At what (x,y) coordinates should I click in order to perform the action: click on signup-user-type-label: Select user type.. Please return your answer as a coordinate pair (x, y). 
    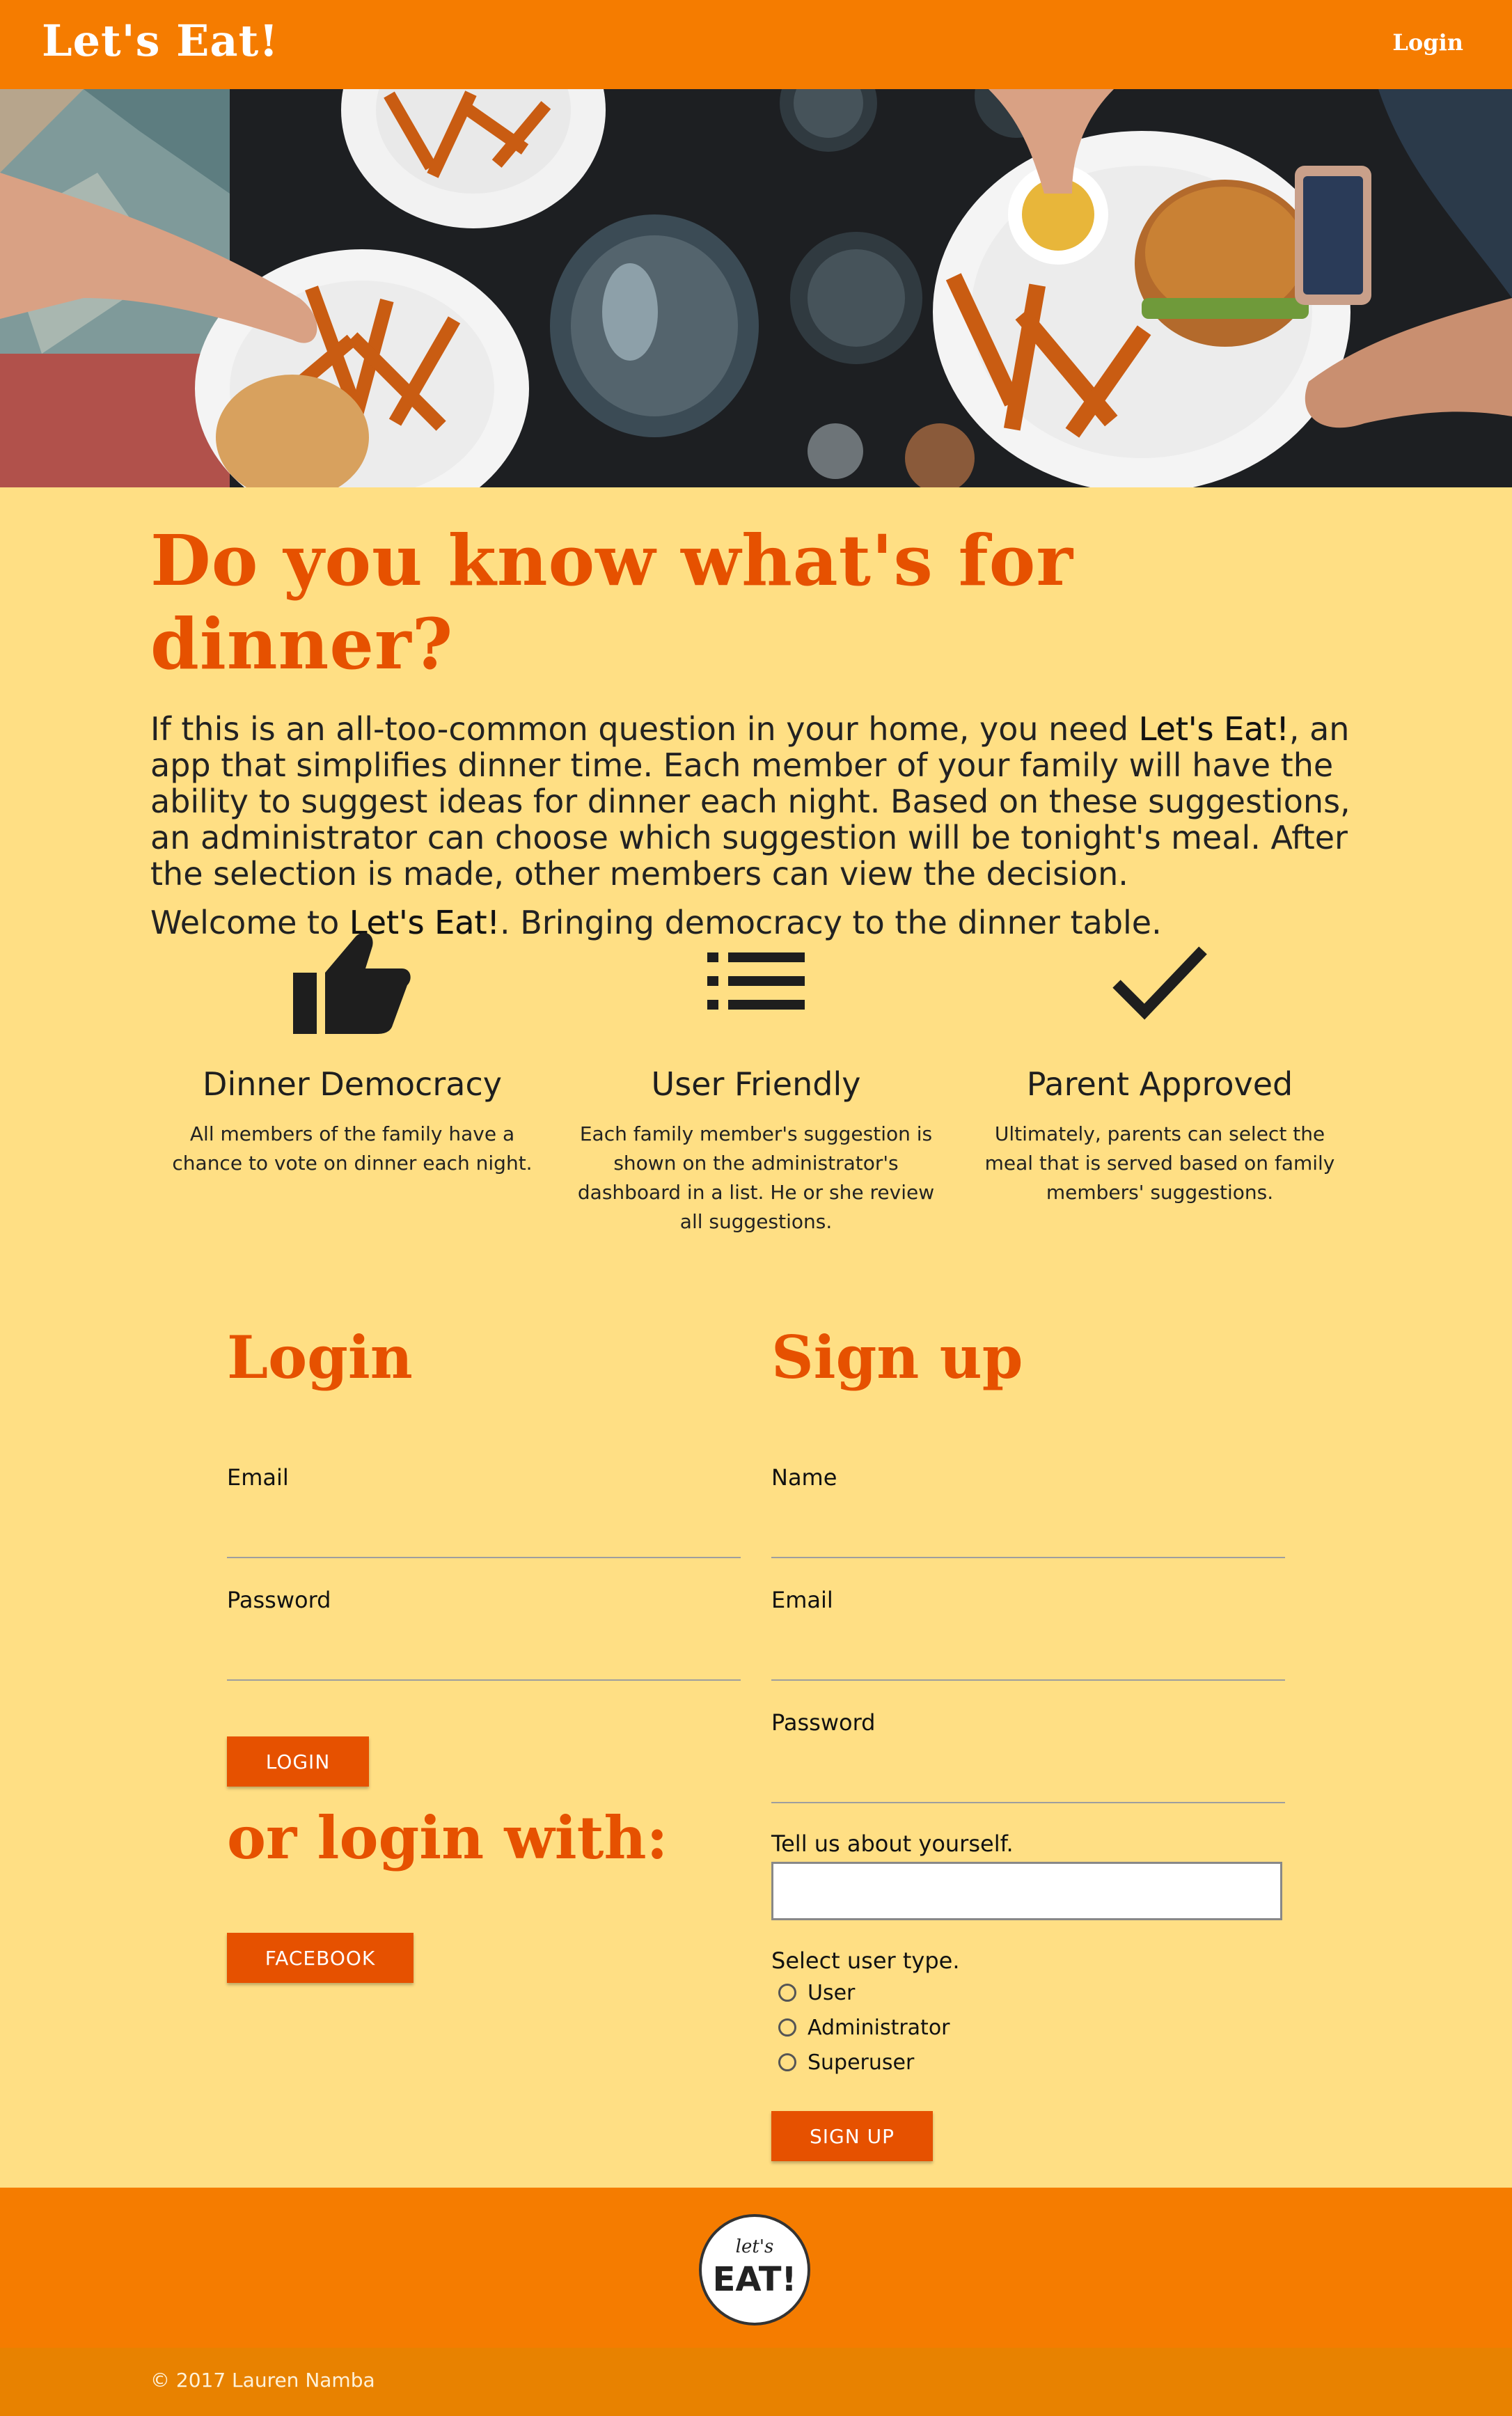
    Looking at the image, I should click on (865, 1961).